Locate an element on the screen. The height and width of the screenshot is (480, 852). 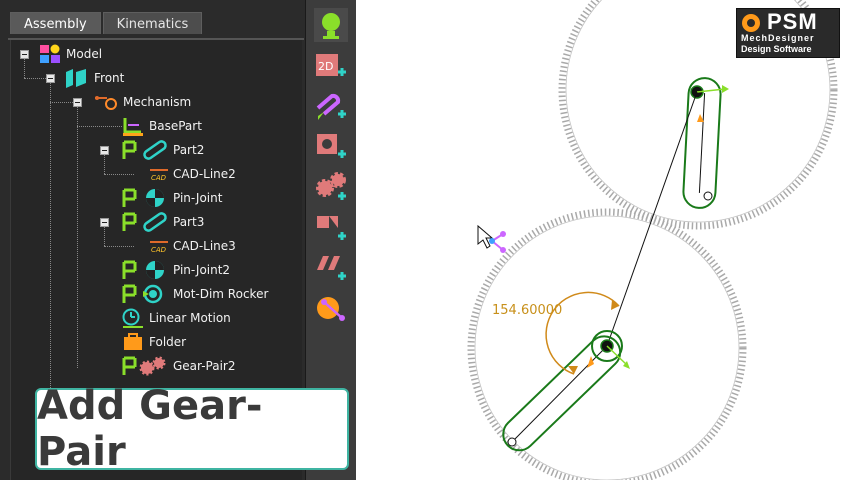
logo-line2: Design Software is located at coordinates (776, 49).